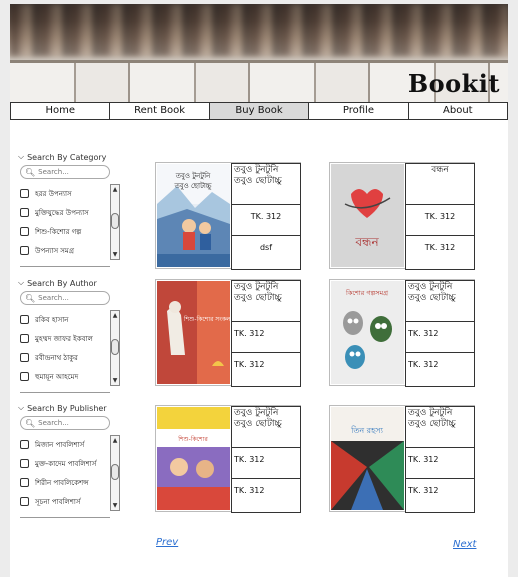 This screenshot has height=577, width=518. Describe the element at coordinates (64, 338) in the screenshot. I see `filter-option-label: মুহম্মদ জাফর ইকবাল` at that location.